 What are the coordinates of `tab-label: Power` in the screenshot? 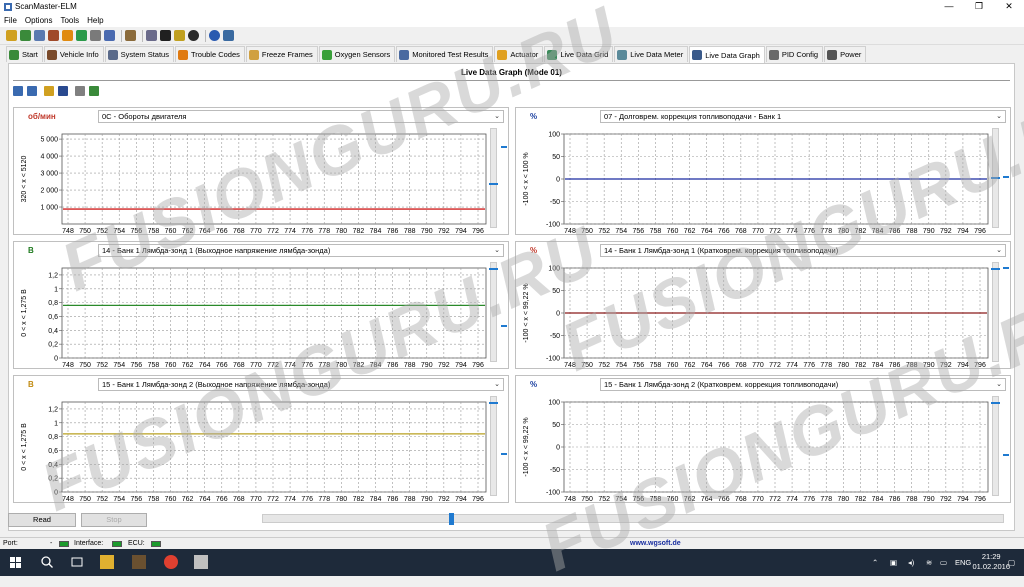 It's located at (851, 54).